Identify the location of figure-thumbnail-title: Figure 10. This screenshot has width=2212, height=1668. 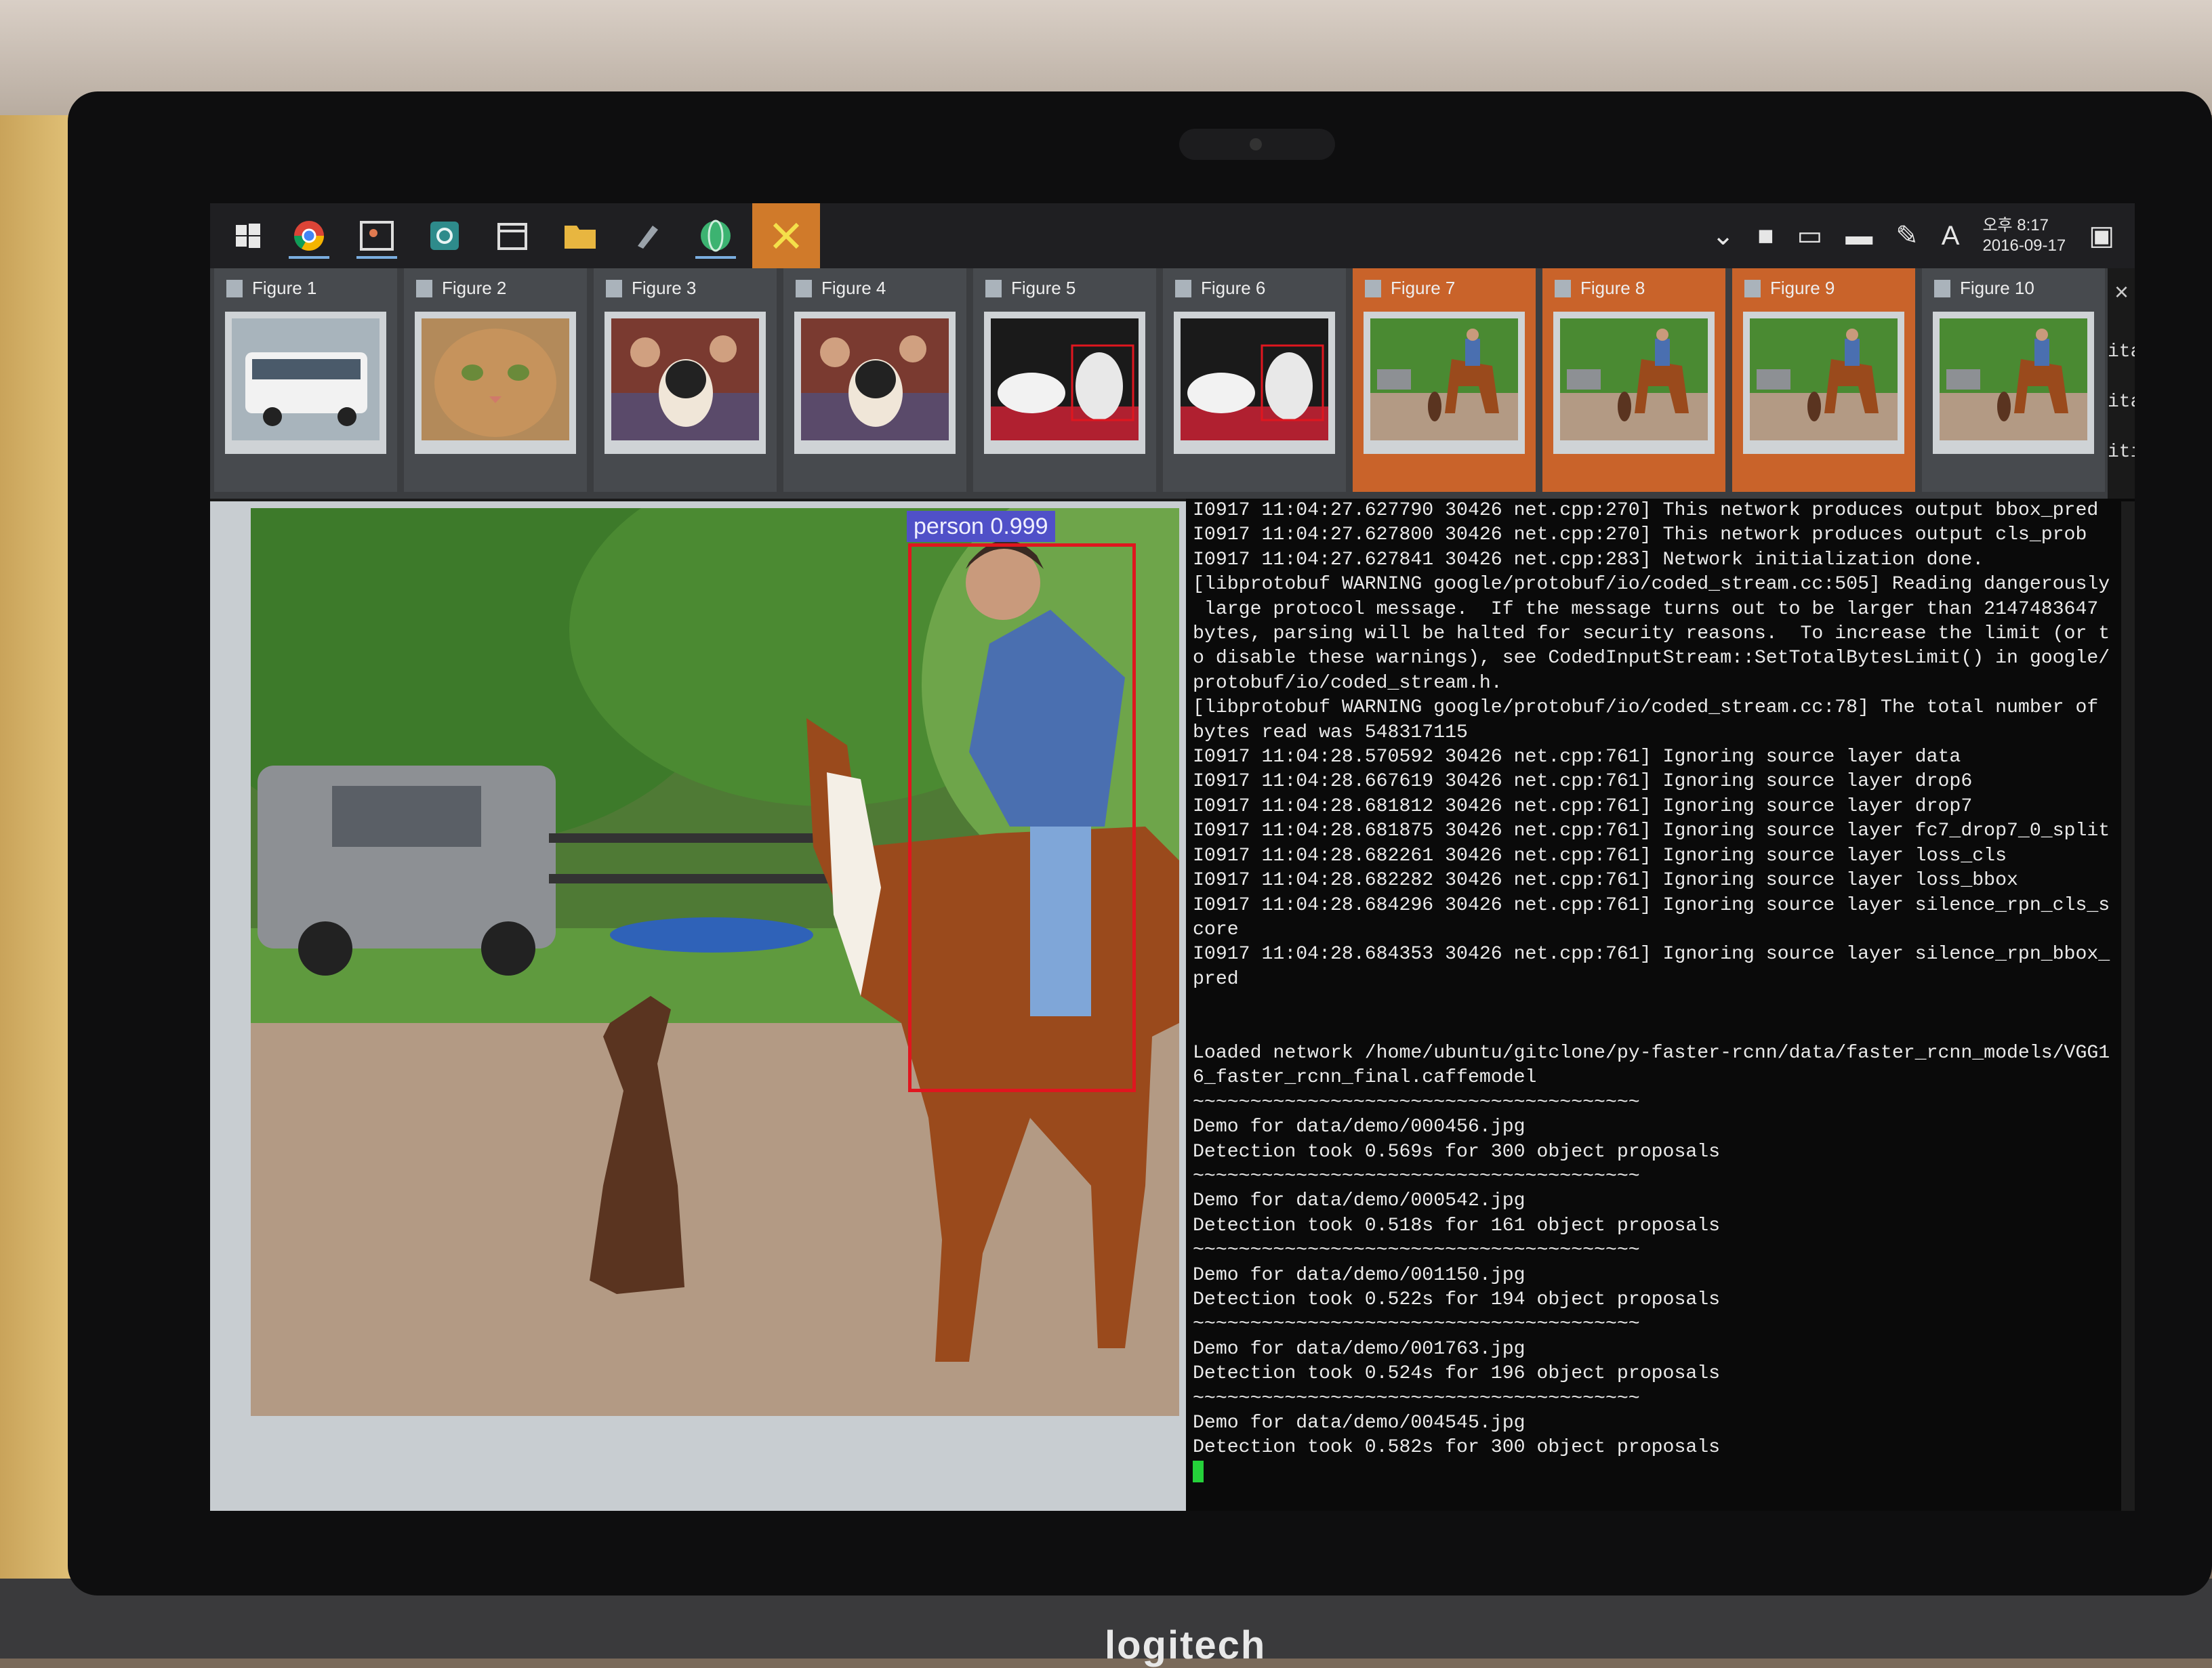
(1984, 288).